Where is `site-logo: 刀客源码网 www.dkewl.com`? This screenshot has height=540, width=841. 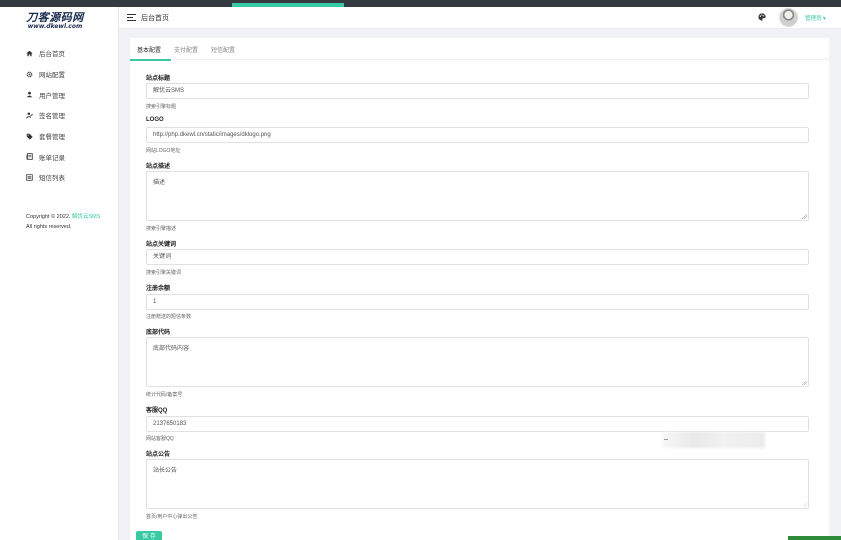
site-logo: 刀客源码网 www.dkewl.com is located at coordinates (59, 21).